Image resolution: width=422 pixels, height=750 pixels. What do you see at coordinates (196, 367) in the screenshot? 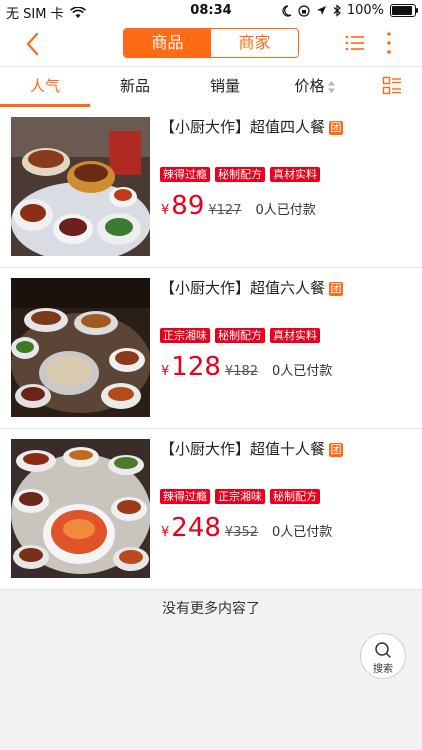
I see `current-price: 128` at bounding box center [196, 367].